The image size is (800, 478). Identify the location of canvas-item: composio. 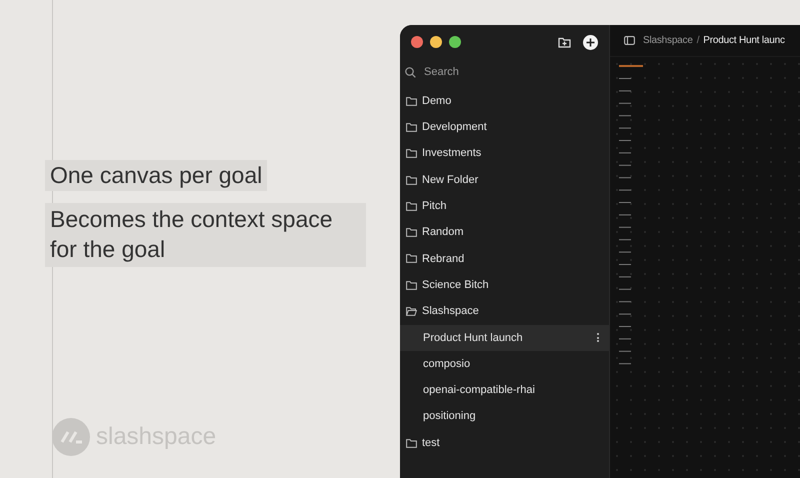
(504, 364).